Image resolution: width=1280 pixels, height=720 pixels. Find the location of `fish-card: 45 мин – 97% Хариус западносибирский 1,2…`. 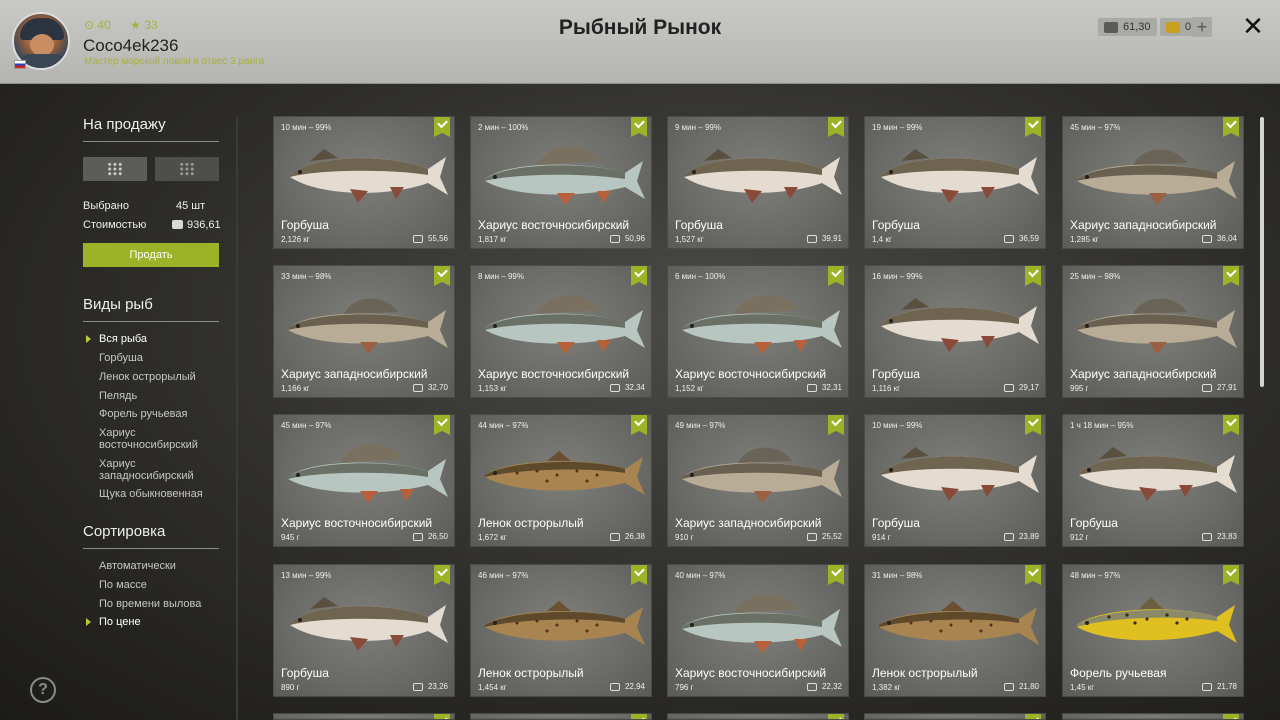

fish-card: 45 мин – 97% Хариус западносибирский 1,2… is located at coordinates (1153, 182).